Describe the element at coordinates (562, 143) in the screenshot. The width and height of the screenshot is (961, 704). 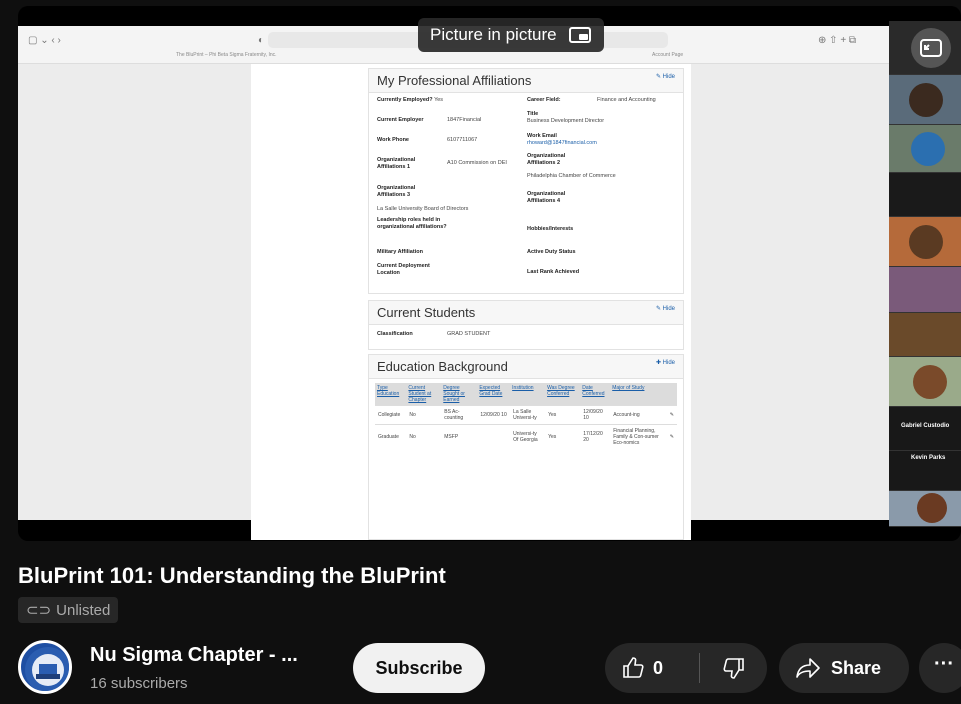
I see `email-link: rhoward@1847financial.com` at that location.